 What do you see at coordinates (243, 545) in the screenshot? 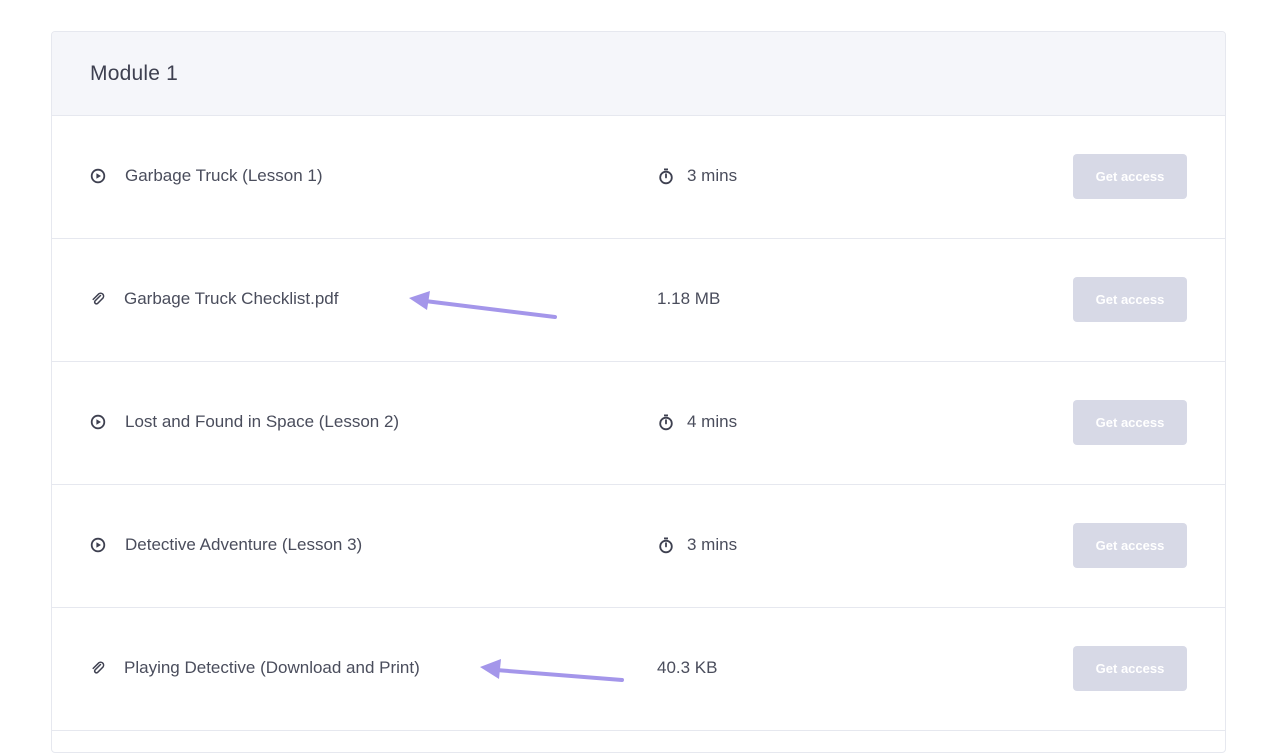
I see `lesson-title: Detective Adventure (Lesson 3)` at bounding box center [243, 545].